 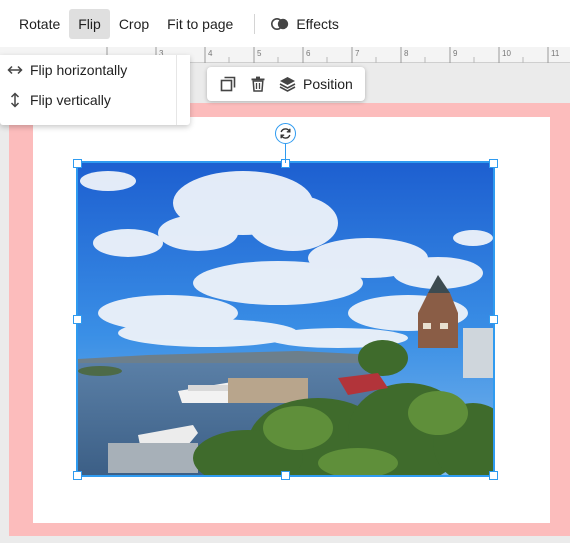 What do you see at coordinates (79, 70) in the screenshot?
I see `flip-horizontally-label: Flip horizontally` at bounding box center [79, 70].